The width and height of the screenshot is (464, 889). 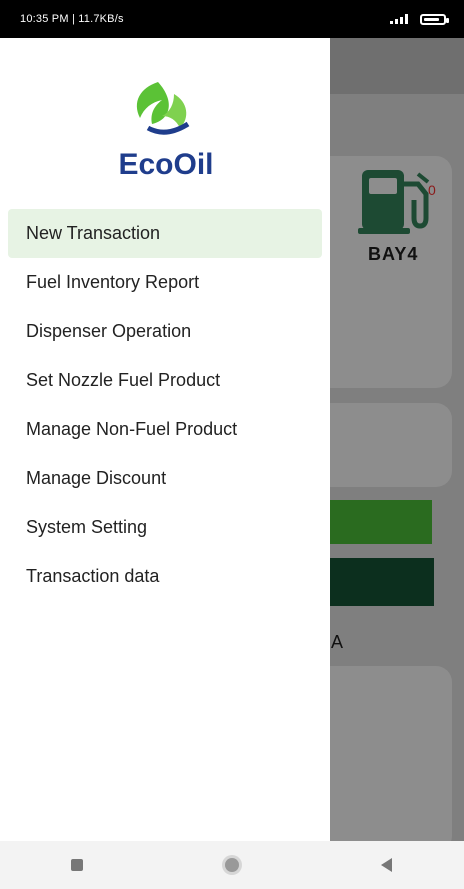 I want to click on pump-count: 0, so click(x=432, y=190).